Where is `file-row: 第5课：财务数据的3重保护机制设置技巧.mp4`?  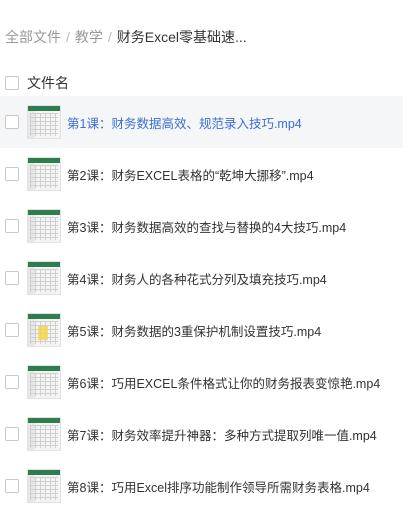
file-row: 第5课：财务数据的3重保护机制设置技巧.mp4 is located at coordinates (201, 330).